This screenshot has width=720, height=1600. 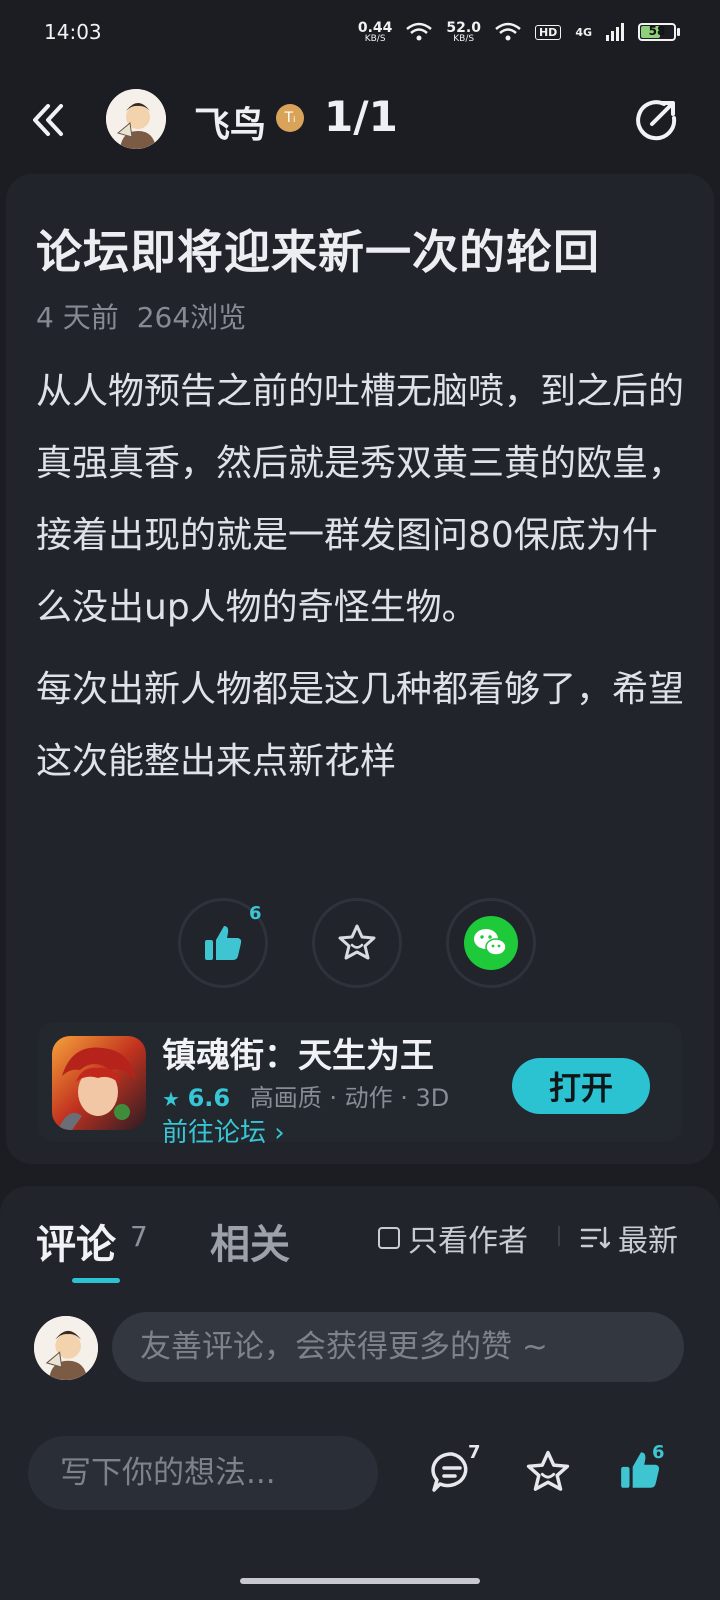 I want to click on hd-badge: HD, so click(x=548, y=32).